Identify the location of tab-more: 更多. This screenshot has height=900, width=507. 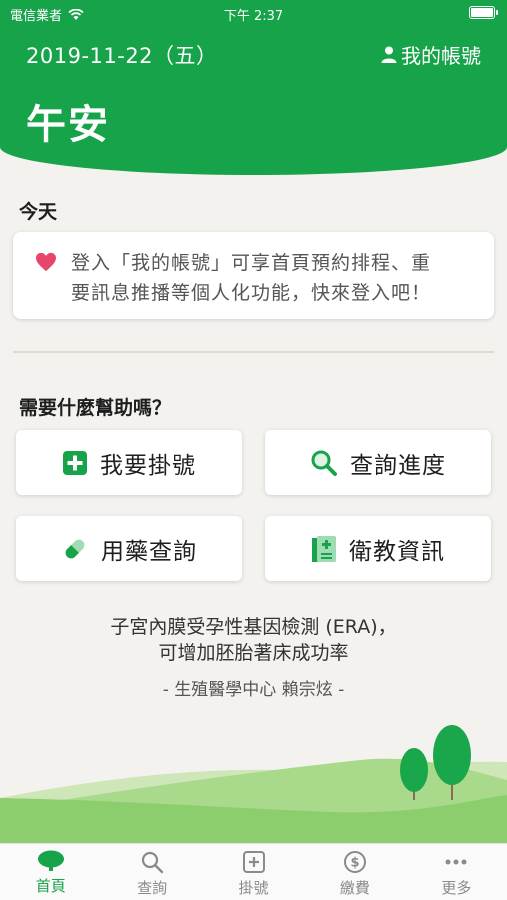
(456, 872).